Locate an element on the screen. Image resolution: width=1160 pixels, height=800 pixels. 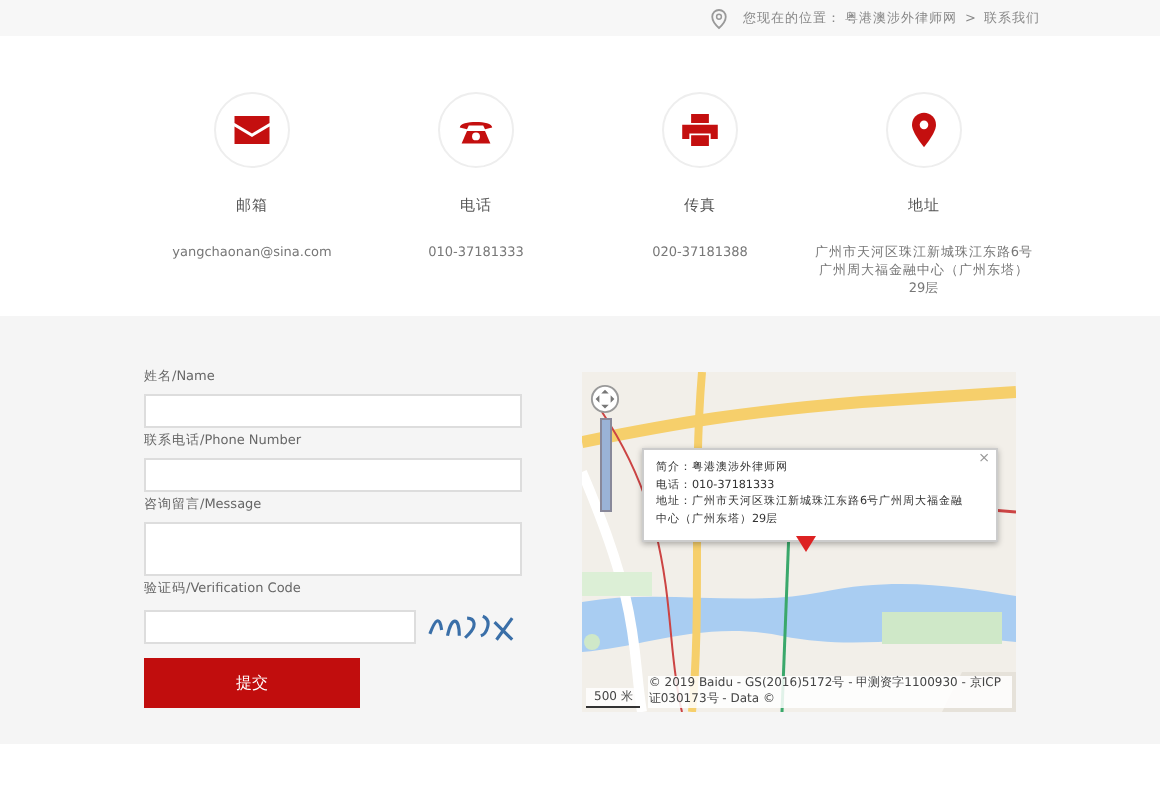
printer-icon is located at coordinates (700, 130).